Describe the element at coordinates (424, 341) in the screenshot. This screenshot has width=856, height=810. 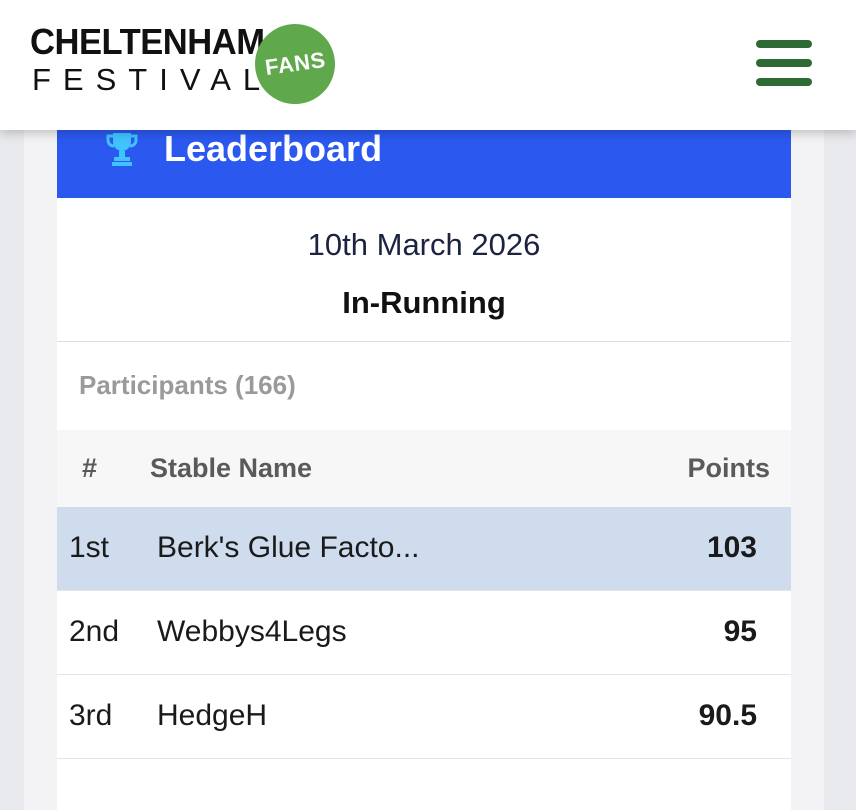
I see `divider` at that location.